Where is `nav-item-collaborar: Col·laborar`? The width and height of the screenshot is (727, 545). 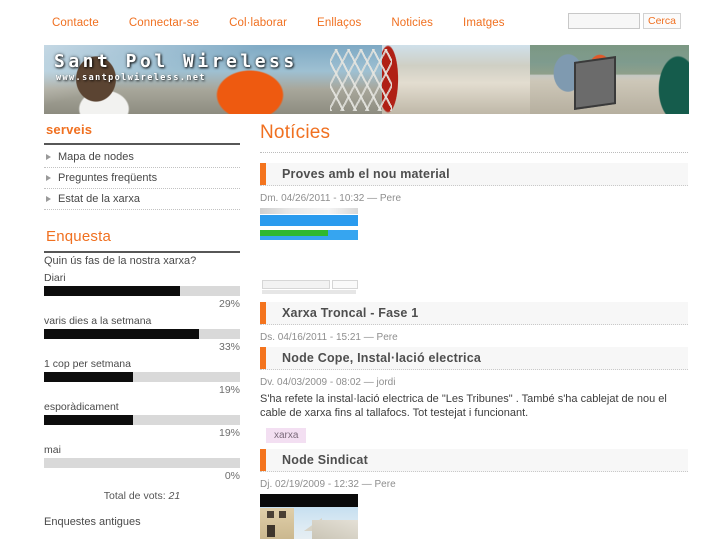 nav-item-collaborar: Col·laborar is located at coordinates (258, 23).